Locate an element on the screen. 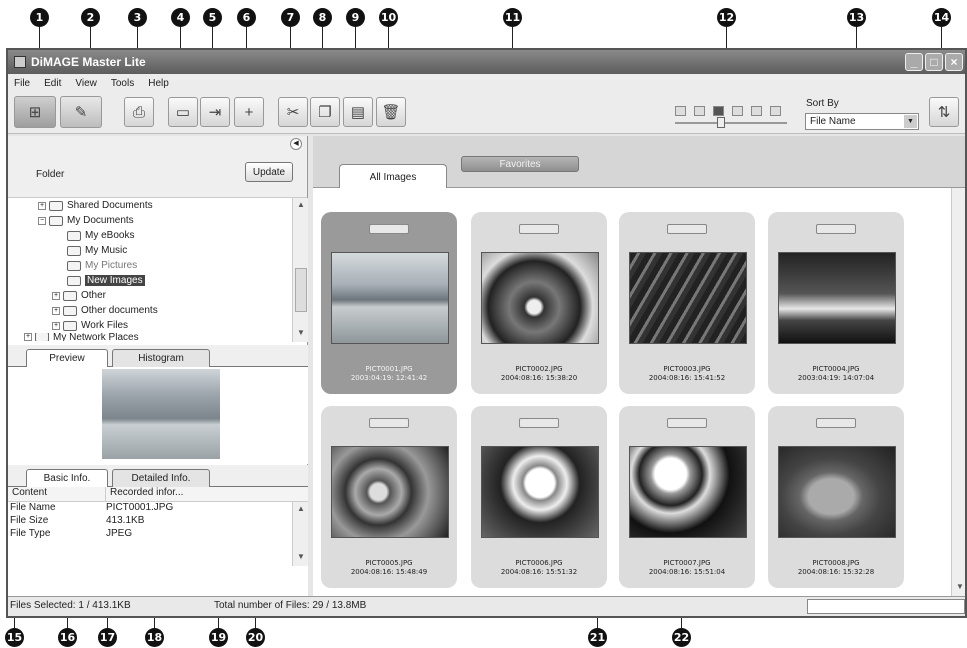  print-icon: ⎙ is located at coordinates (138, 112).